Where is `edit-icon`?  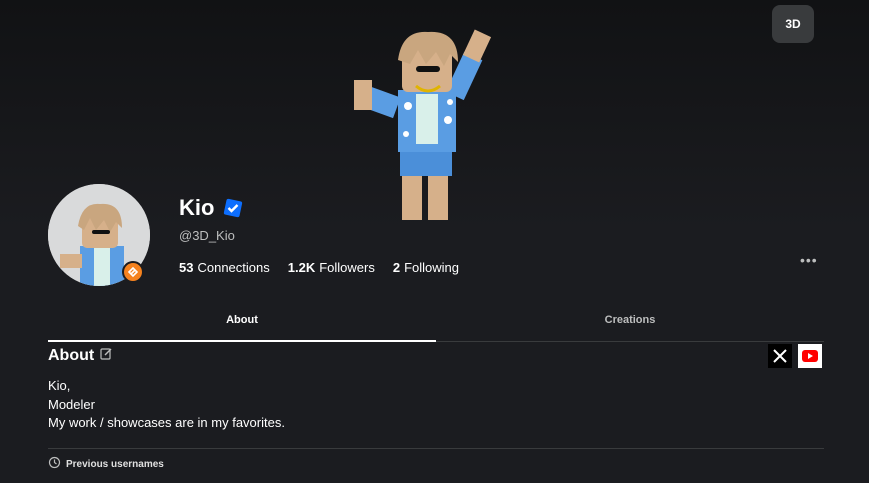 edit-icon is located at coordinates (106, 356).